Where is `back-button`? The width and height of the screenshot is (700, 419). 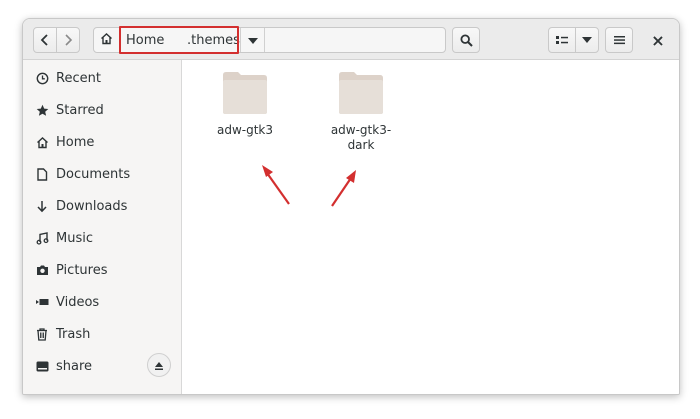 back-button is located at coordinates (45, 40).